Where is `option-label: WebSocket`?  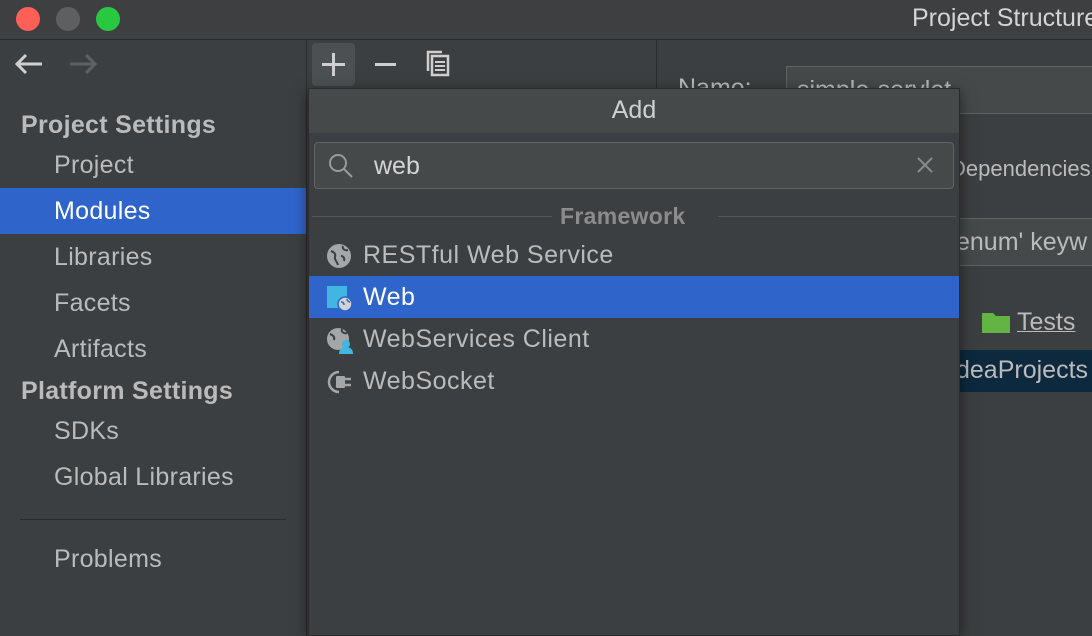 option-label: WebSocket is located at coordinates (429, 381).